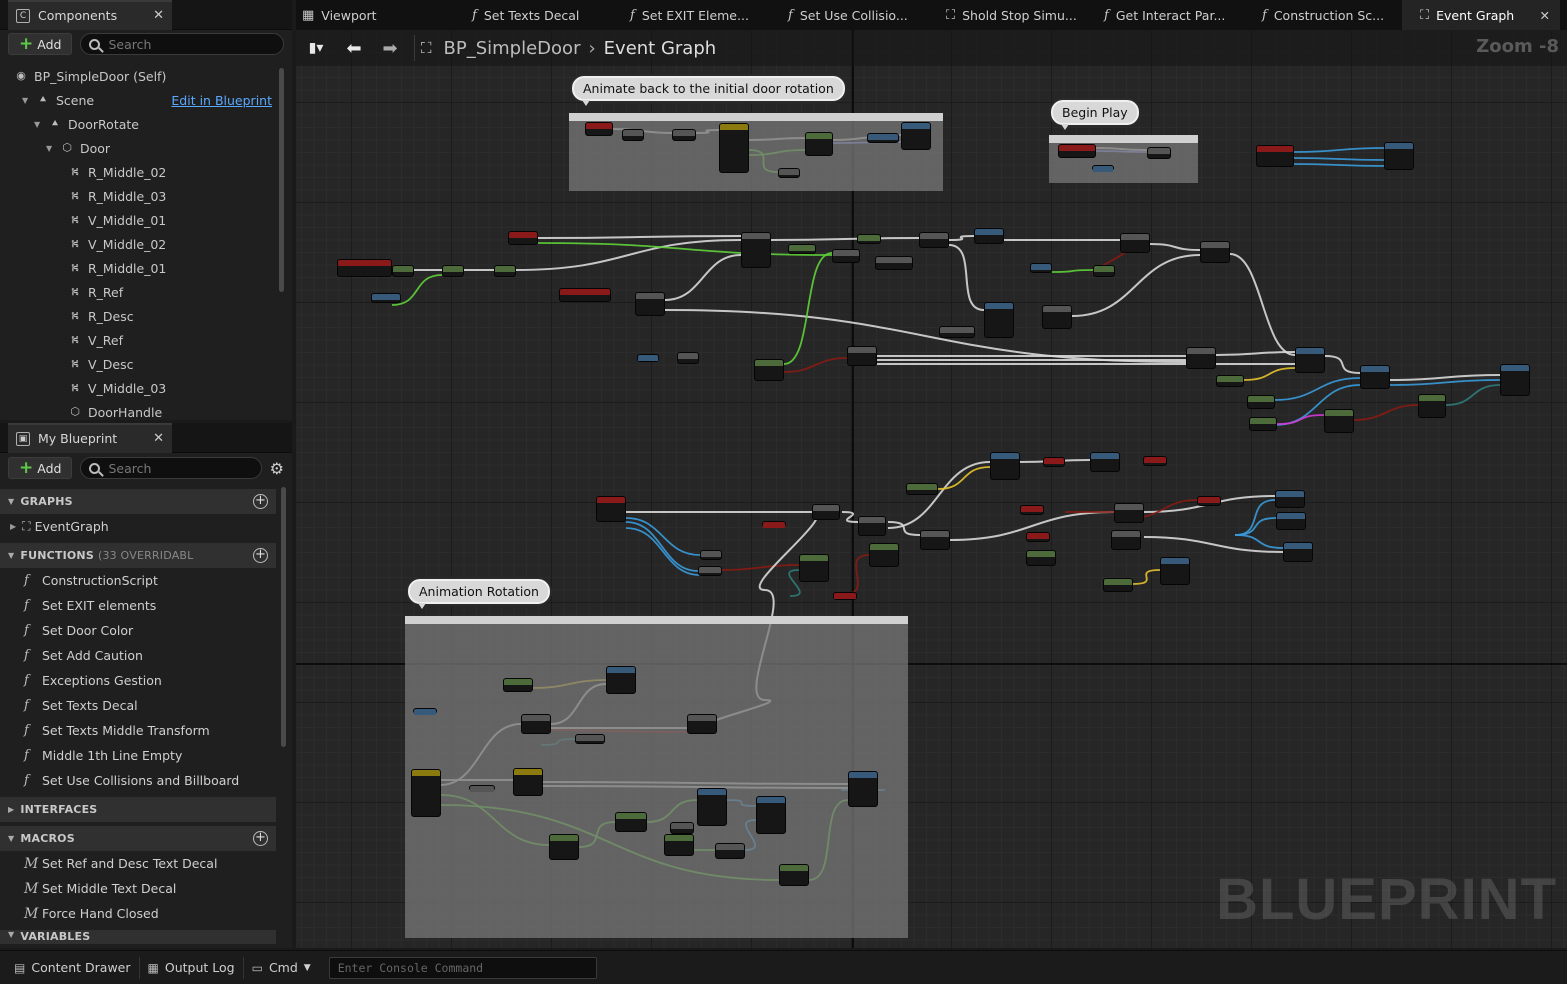 The image size is (1567, 984). What do you see at coordinates (375, 15) in the screenshot?
I see `tab-viewport: ▦ Viewport` at bounding box center [375, 15].